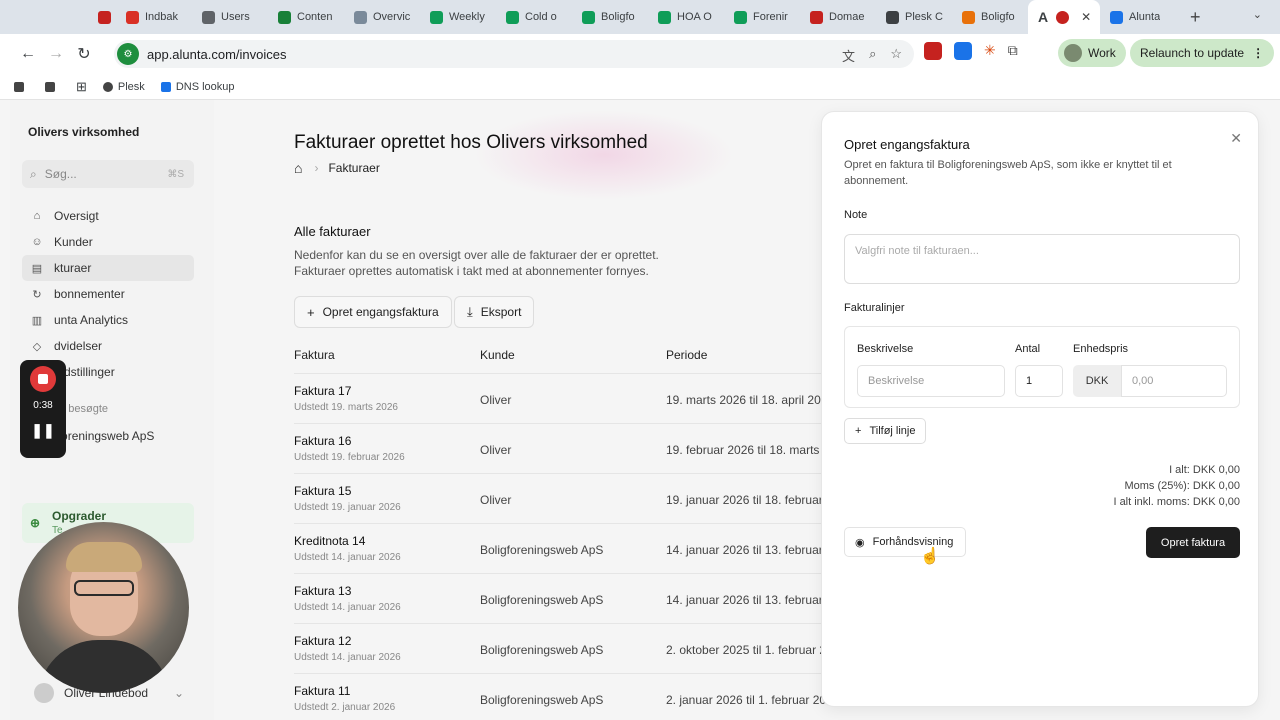  What do you see at coordinates (1064, 17) in the screenshot?
I see `browser-tab-active: A ✕` at bounding box center [1064, 17].